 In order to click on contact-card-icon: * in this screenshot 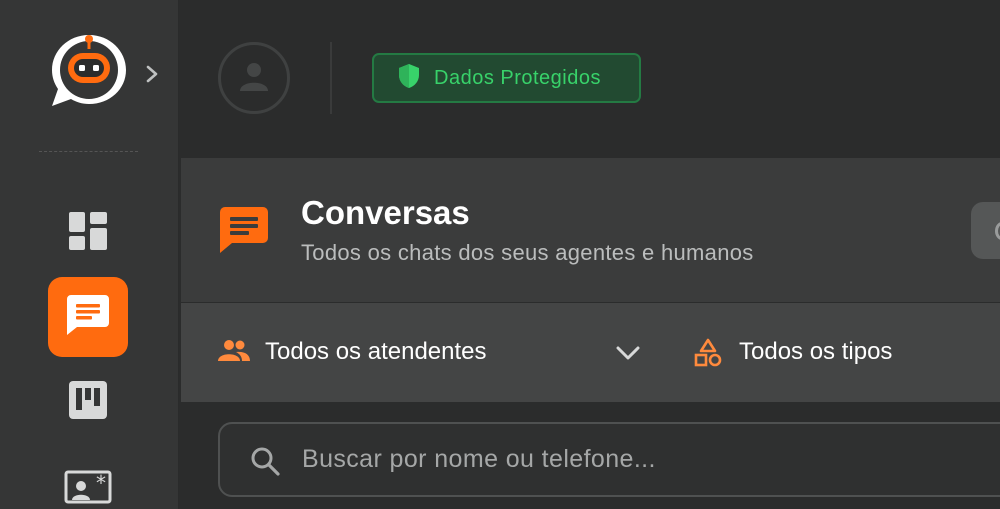, I will do `click(88, 486)`.